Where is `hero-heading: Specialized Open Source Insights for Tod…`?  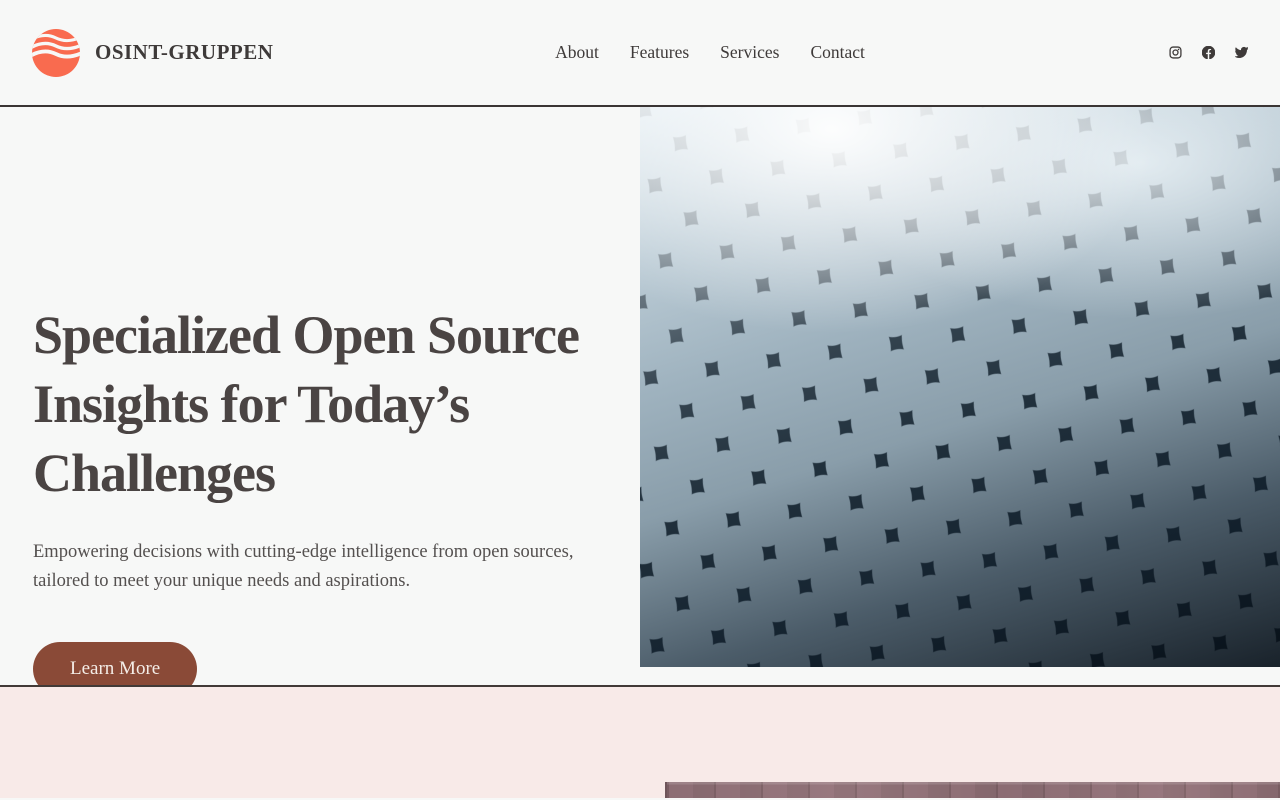
hero-heading: Specialized Open Source Insights for Tod… is located at coordinates (323, 404).